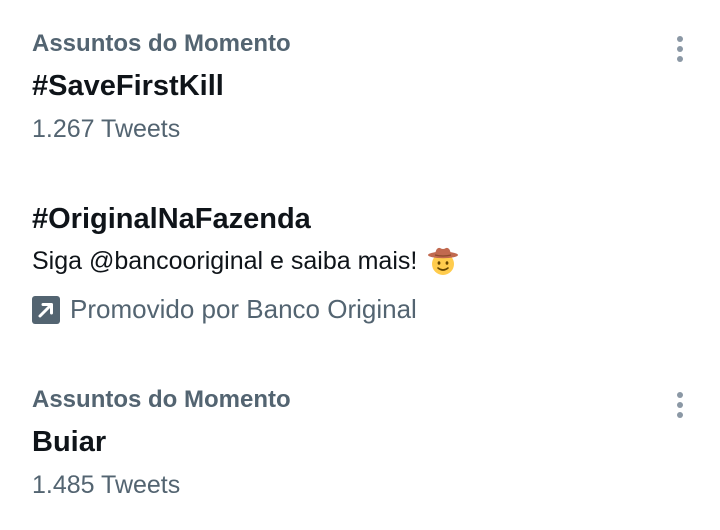 This screenshot has width=720, height=530. What do you see at coordinates (443, 261) in the screenshot?
I see `cowboy-hat-face-emoji` at bounding box center [443, 261].